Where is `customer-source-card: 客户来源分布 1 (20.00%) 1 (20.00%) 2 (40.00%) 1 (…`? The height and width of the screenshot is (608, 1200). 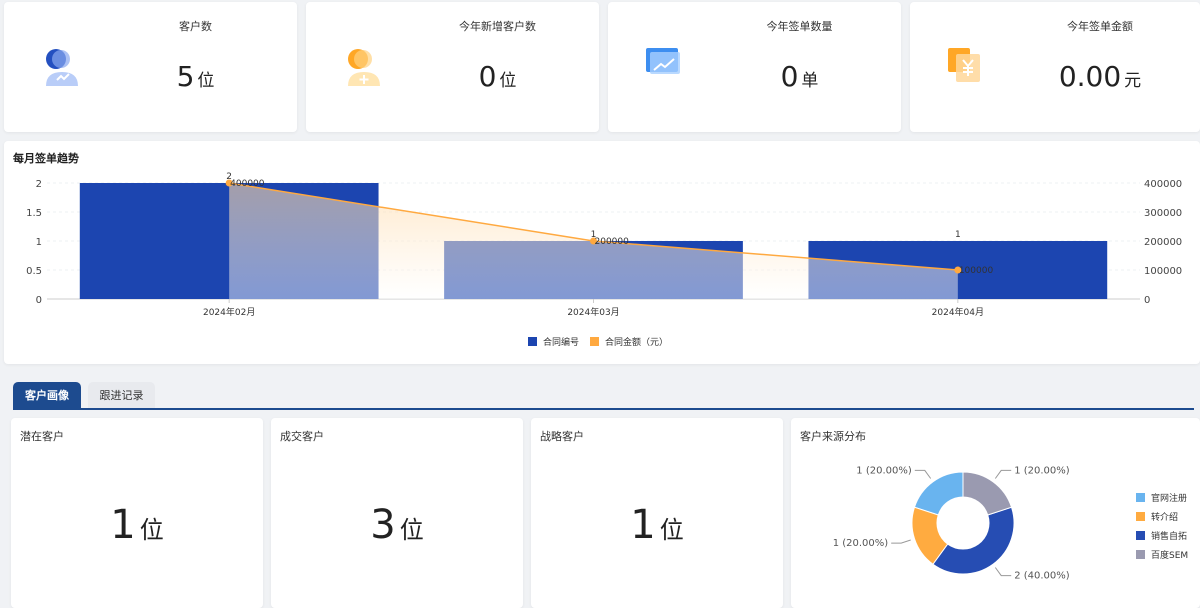
customer-source-card: 客户来源分布 1 (20.00%) 1 (20.00%) 2 (40.00%) 1 (… is located at coordinates (995, 513).